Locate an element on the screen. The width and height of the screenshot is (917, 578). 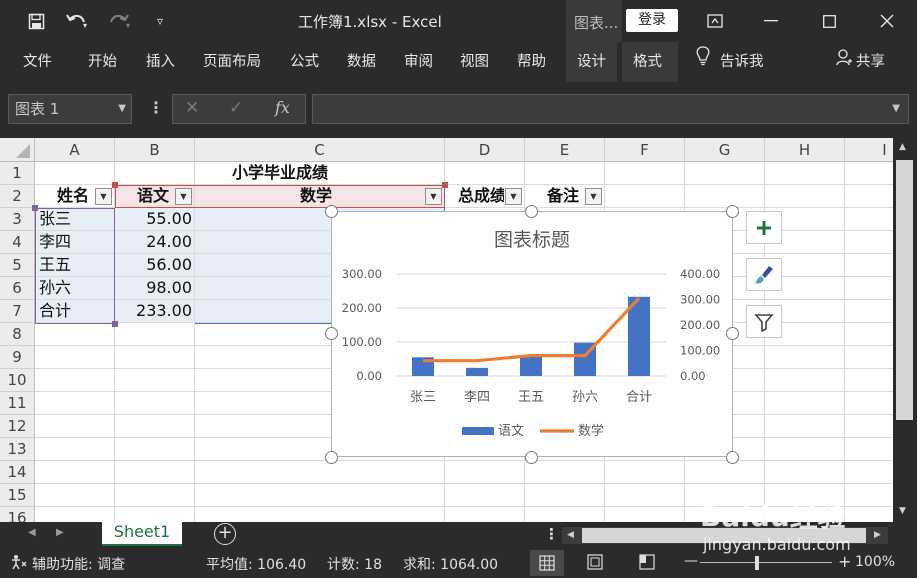
redo-icon: ▾ is located at coordinates (121, 21).